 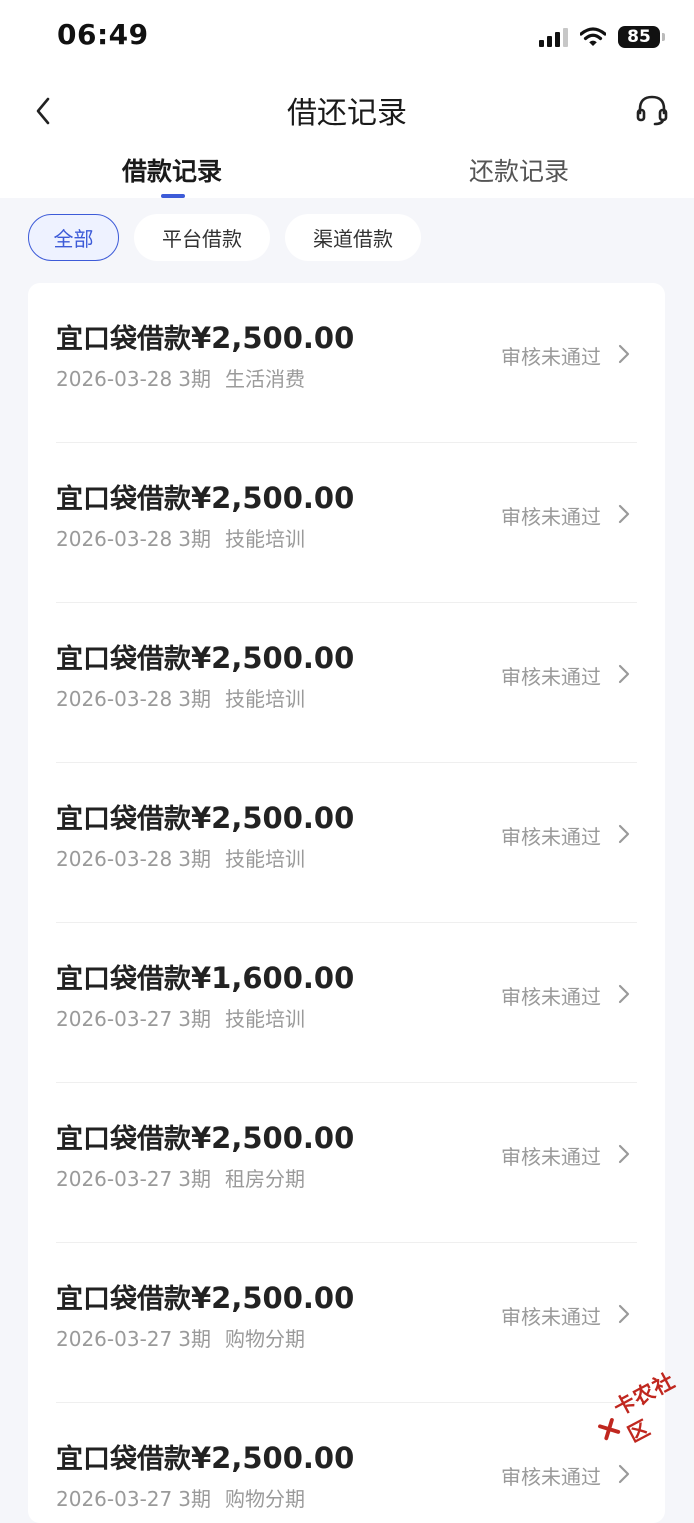 I want to click on record-title: 宜口袋借款¥1,600.00, so click(x=205, y=976).